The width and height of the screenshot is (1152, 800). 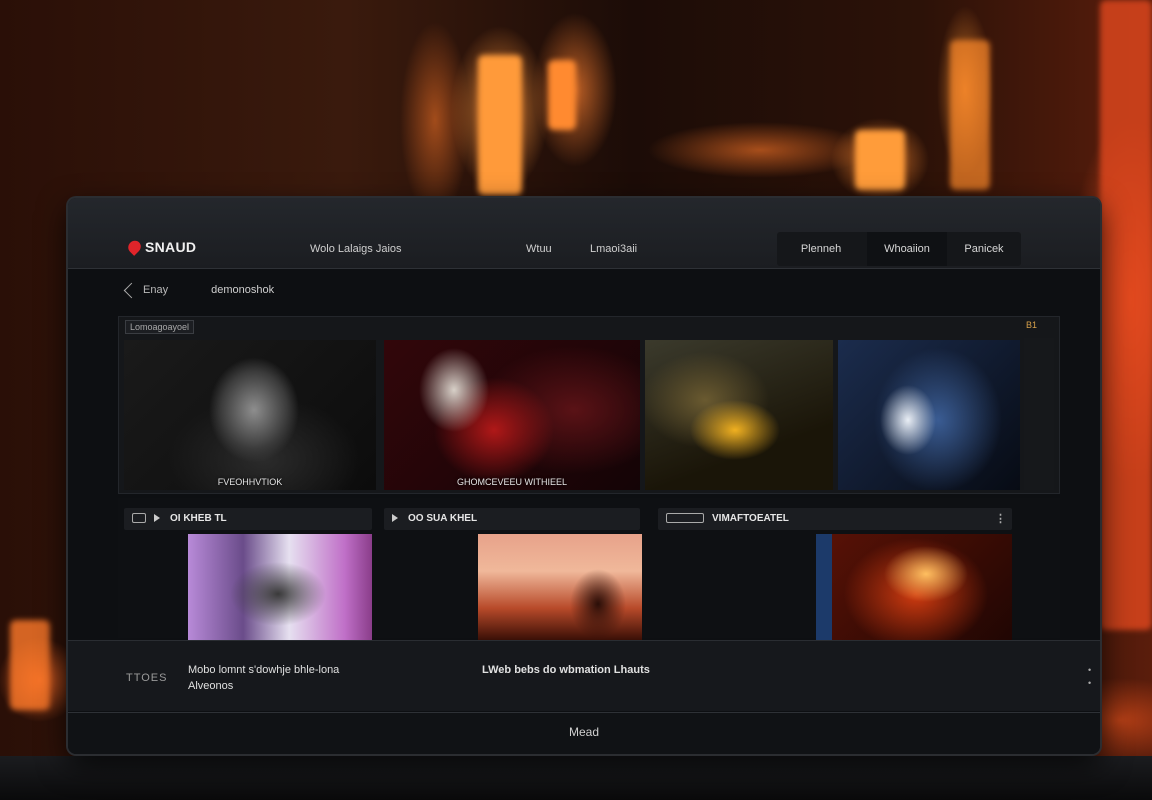 I want to click on info-badge: TTOES, so click(x=147, y=678).